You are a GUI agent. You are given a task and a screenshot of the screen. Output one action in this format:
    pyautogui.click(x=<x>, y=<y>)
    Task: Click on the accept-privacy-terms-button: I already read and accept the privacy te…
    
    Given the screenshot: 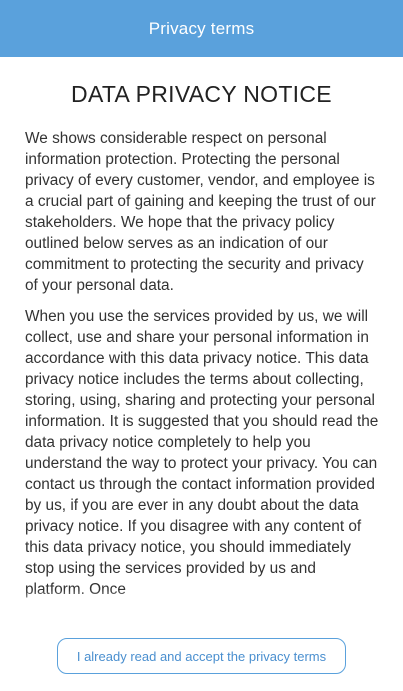 What is the action you would take?
    pyautogui.click(x=201, y=656)
    